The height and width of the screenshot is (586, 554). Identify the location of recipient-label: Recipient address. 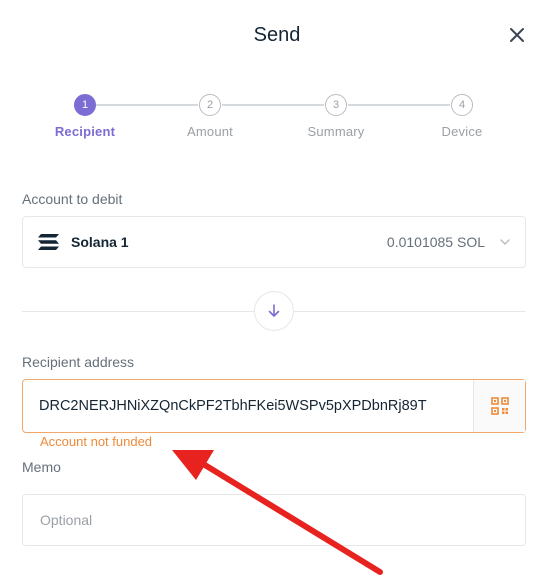
(78, 362).